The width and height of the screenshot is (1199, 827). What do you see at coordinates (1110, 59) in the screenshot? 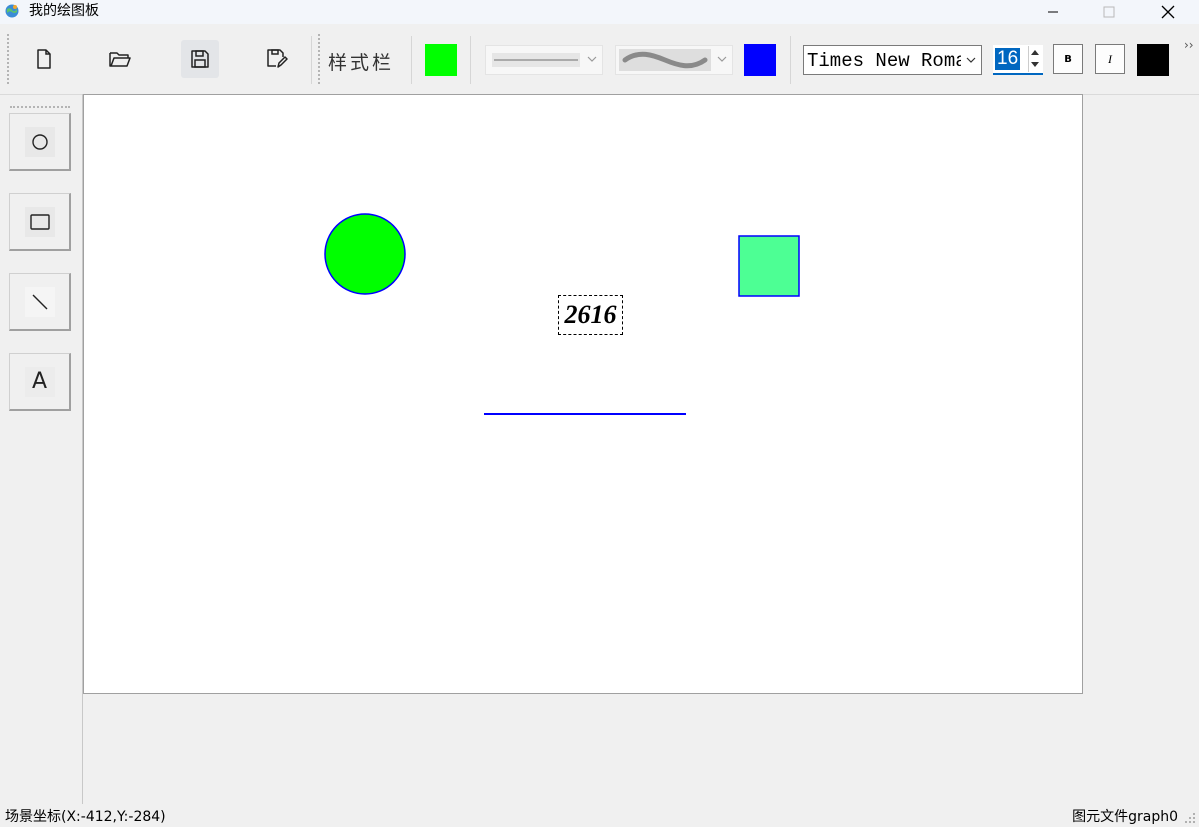
I see `italic-button: I` at bounding box center [1110, 59].